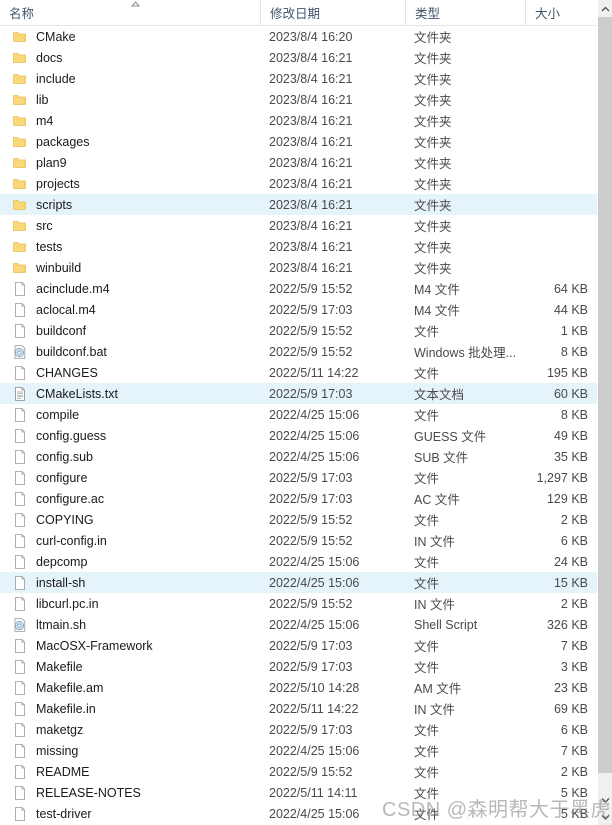  I want to click on file-row: configure 2022/5/9 17:03 文件 1,297 KB, so click(298, 477).